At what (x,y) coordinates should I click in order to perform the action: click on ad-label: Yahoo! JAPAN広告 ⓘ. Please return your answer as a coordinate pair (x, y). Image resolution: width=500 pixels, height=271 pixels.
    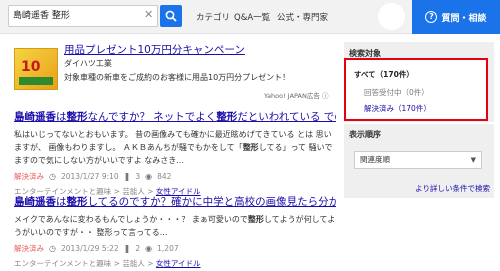
    Looking at the image, I should click on (296, 95).